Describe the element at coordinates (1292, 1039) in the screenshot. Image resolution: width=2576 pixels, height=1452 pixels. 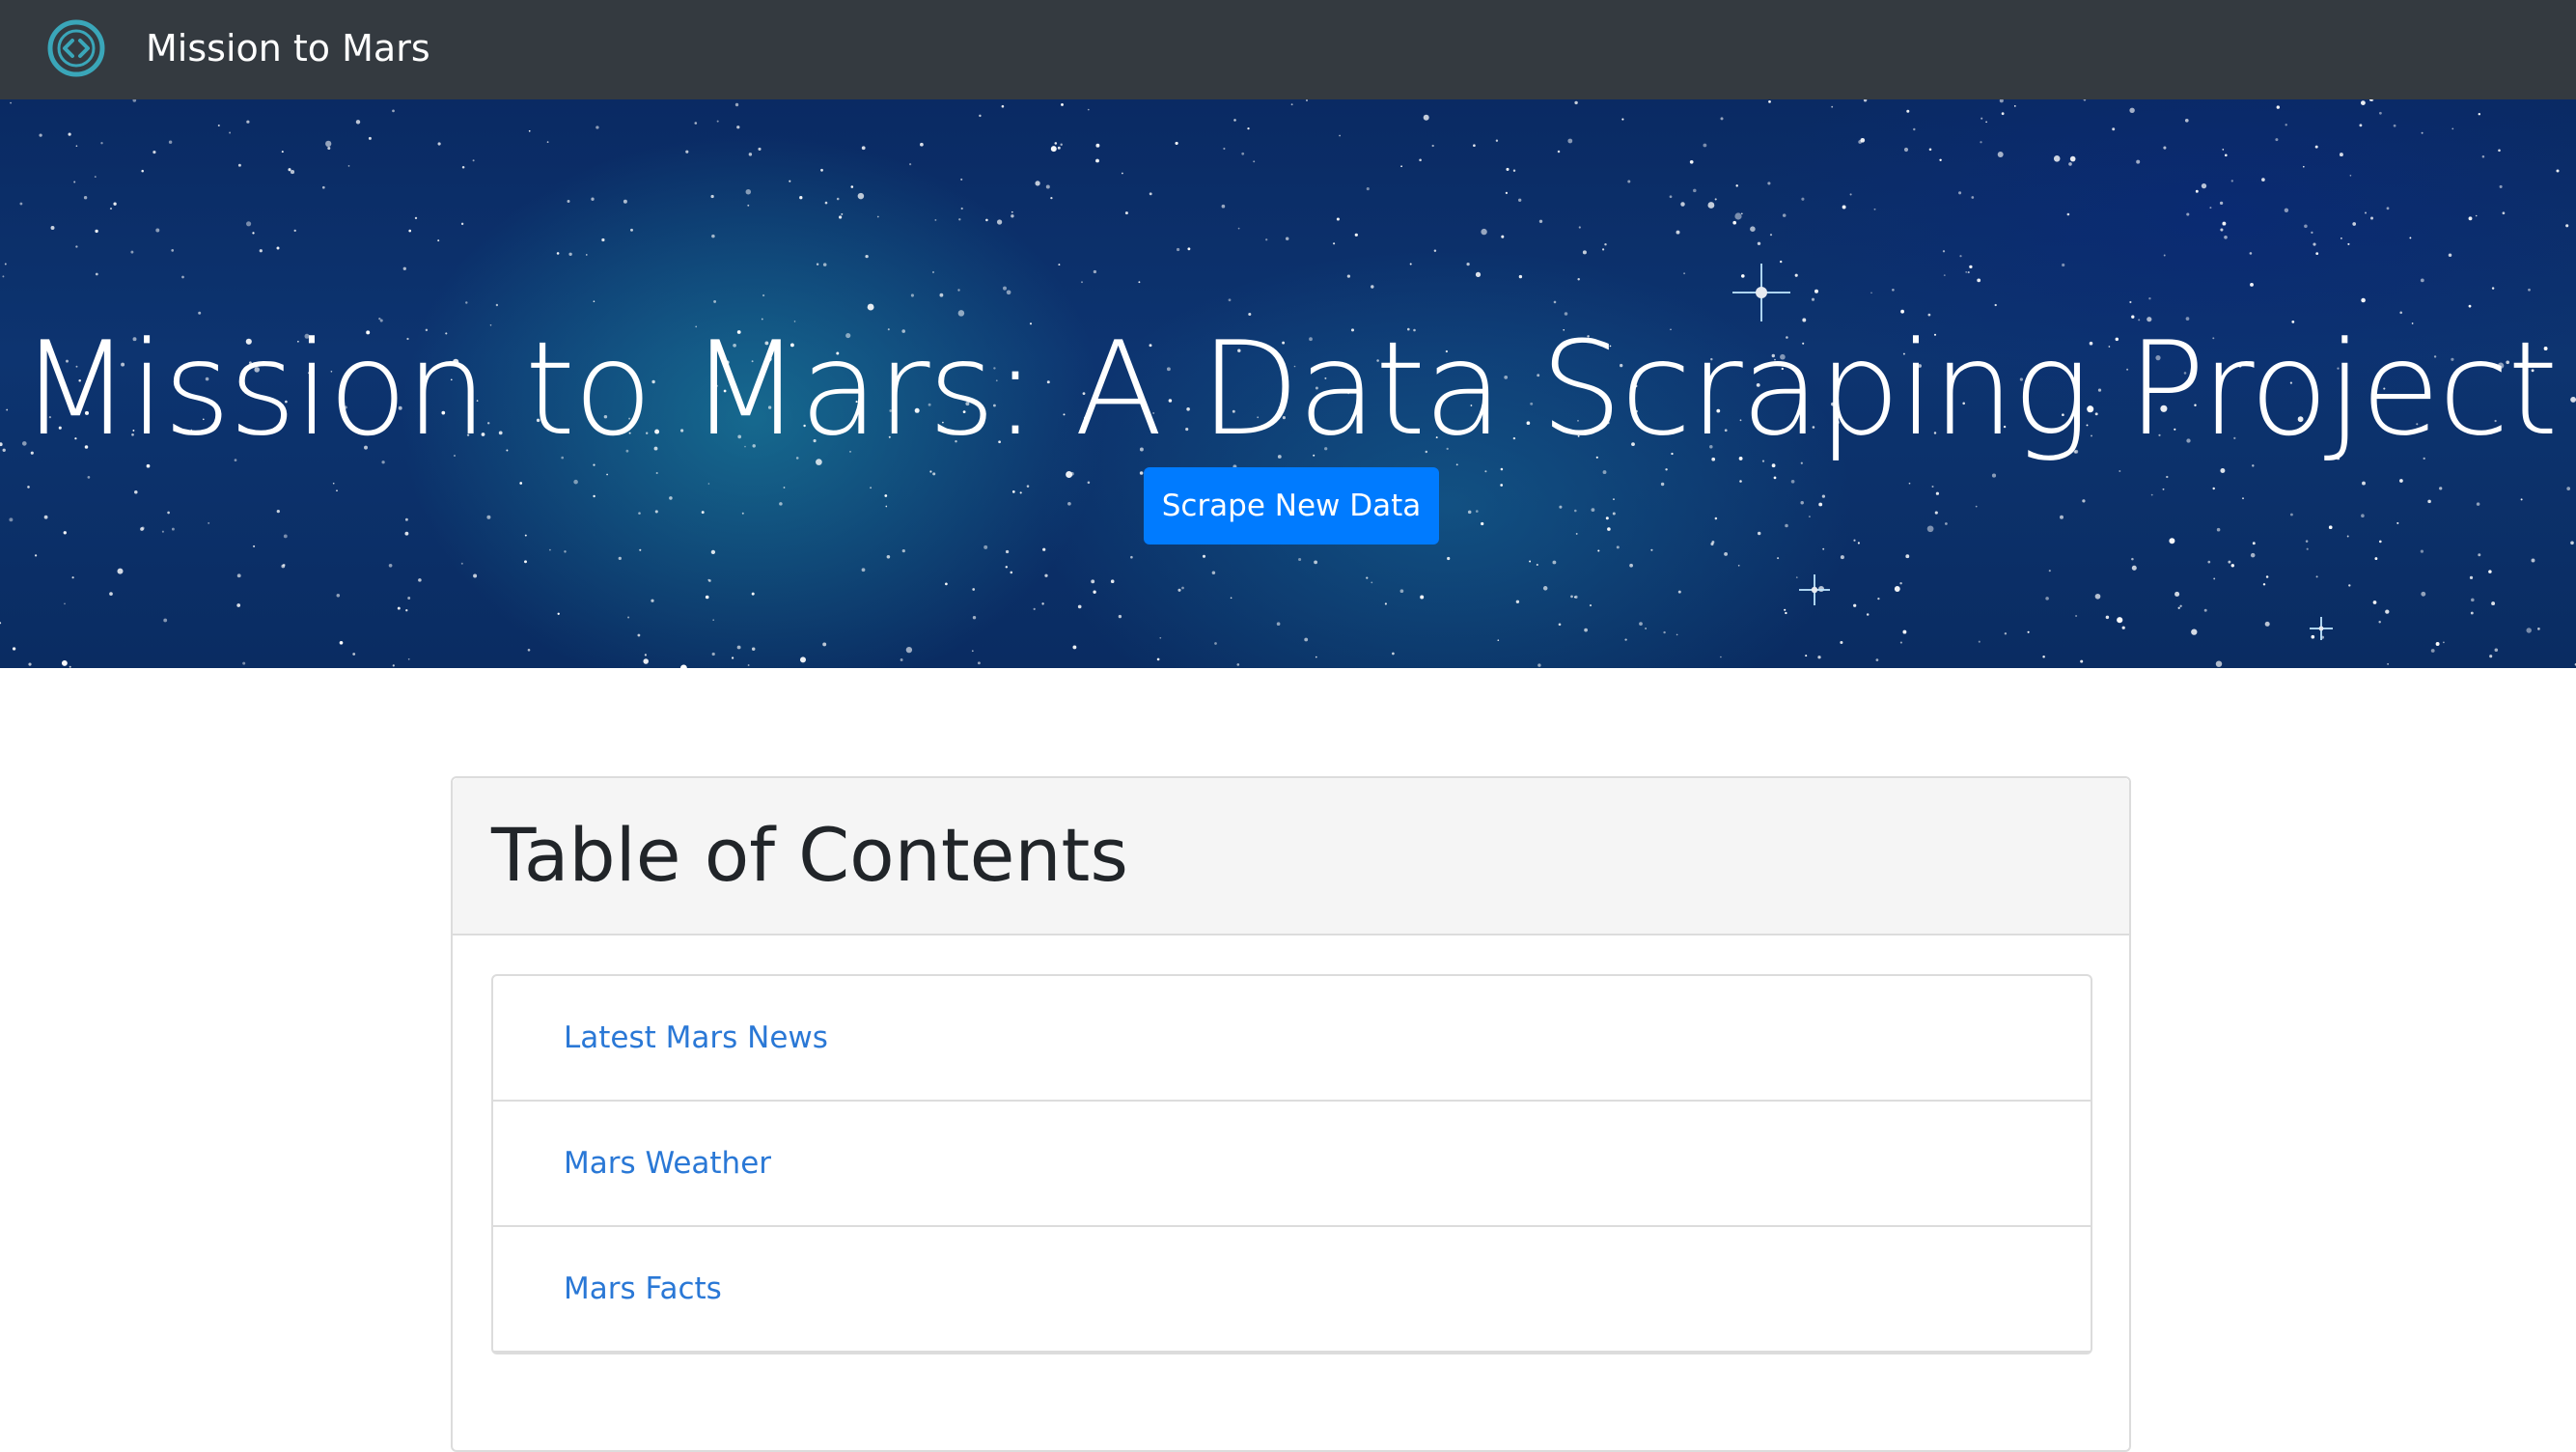
I see `list-item: Latest Mars News` at that location.